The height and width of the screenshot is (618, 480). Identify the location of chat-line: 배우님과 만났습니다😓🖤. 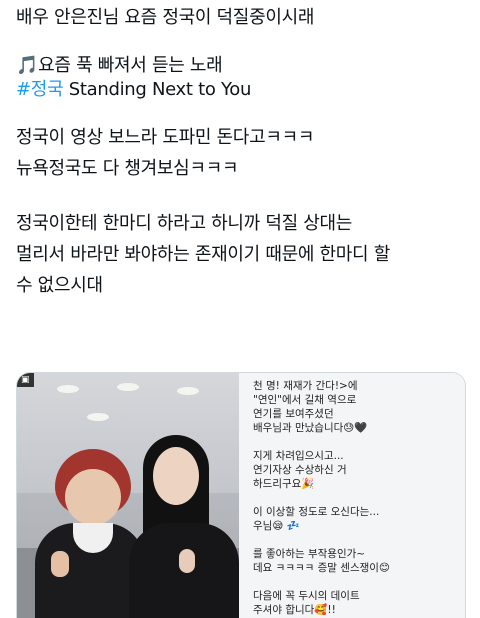
(310, 428).